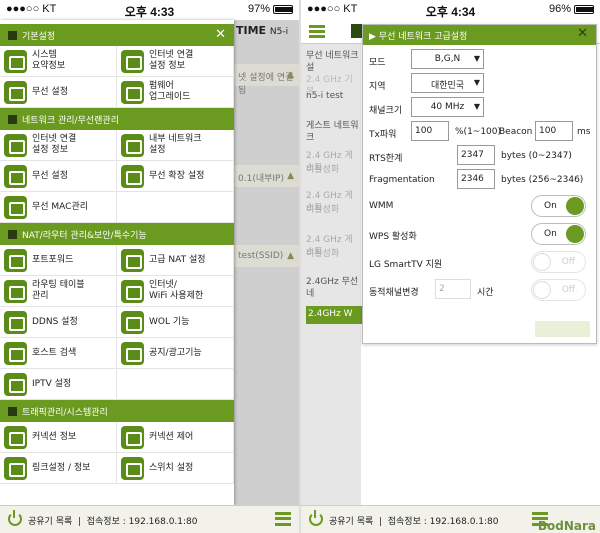 The height and width of the screenshot is (533, 600). I want to click on wifi-icon, so click(15, 92).